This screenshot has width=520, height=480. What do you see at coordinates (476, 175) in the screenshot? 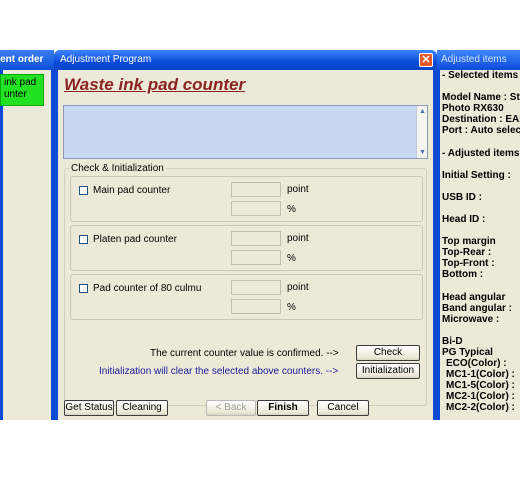
I see `initial-setting-label: Initial Setting :` at bounding box center [476, 175].